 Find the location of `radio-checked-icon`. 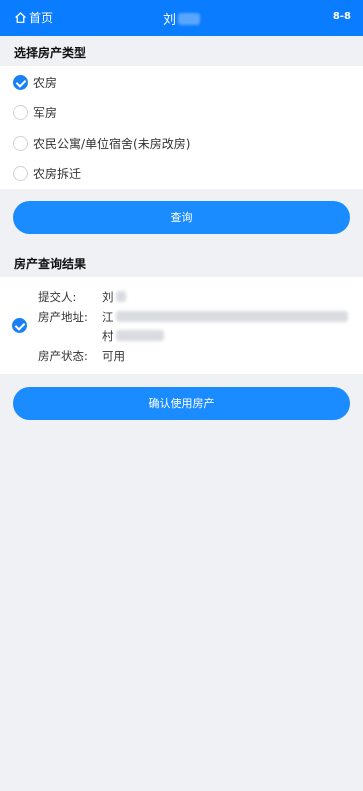

radio-checked-icon is located at coordinates (20, 82).